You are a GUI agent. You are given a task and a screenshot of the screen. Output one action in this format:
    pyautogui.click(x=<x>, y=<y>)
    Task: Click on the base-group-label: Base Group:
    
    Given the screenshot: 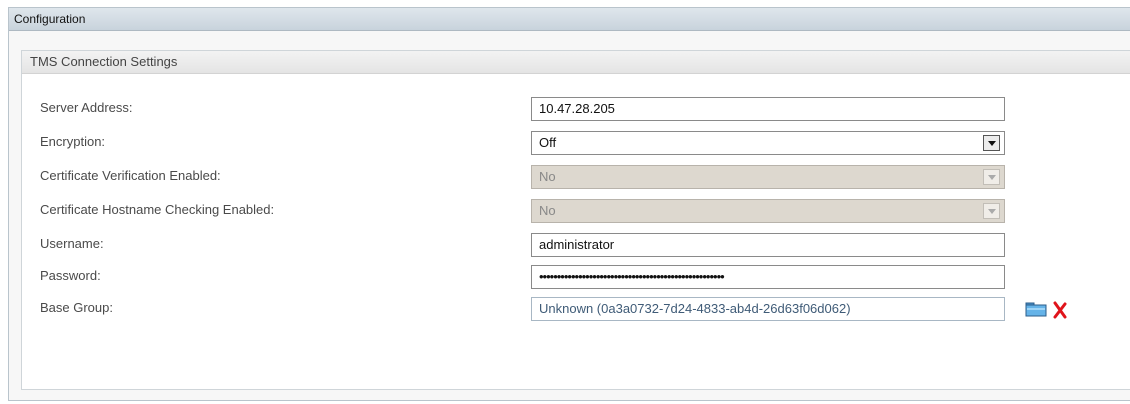 What is the action you would take?
    pyautogui.click(x=76, y=307)
    